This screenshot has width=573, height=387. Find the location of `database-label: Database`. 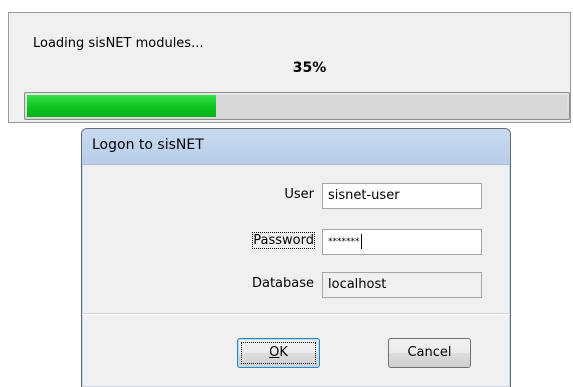

database-label: Database is located at coordinates (282, 283).